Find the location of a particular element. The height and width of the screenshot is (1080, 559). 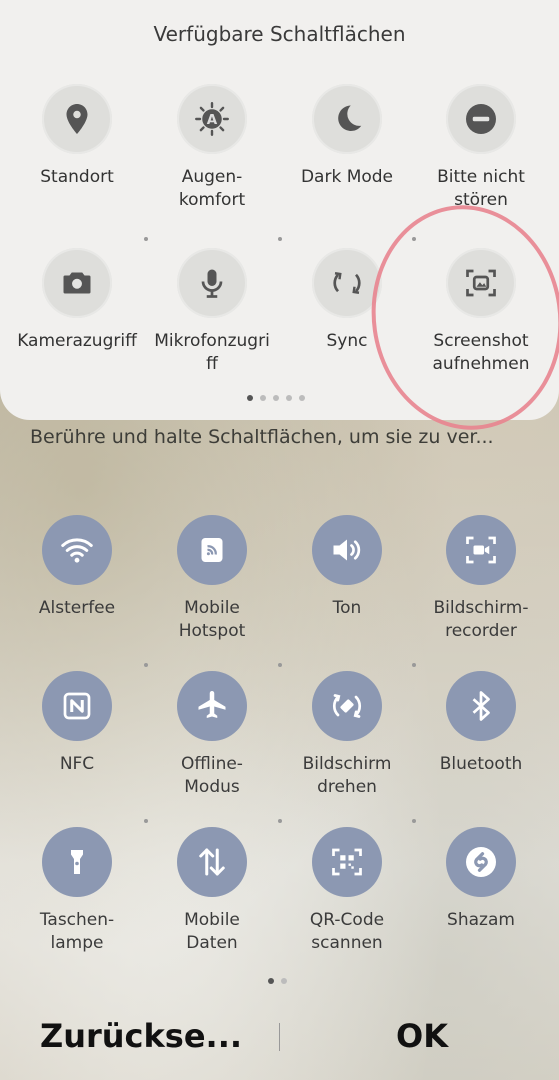

eye-comfort-icon: A is located at coordinates (212, 119).